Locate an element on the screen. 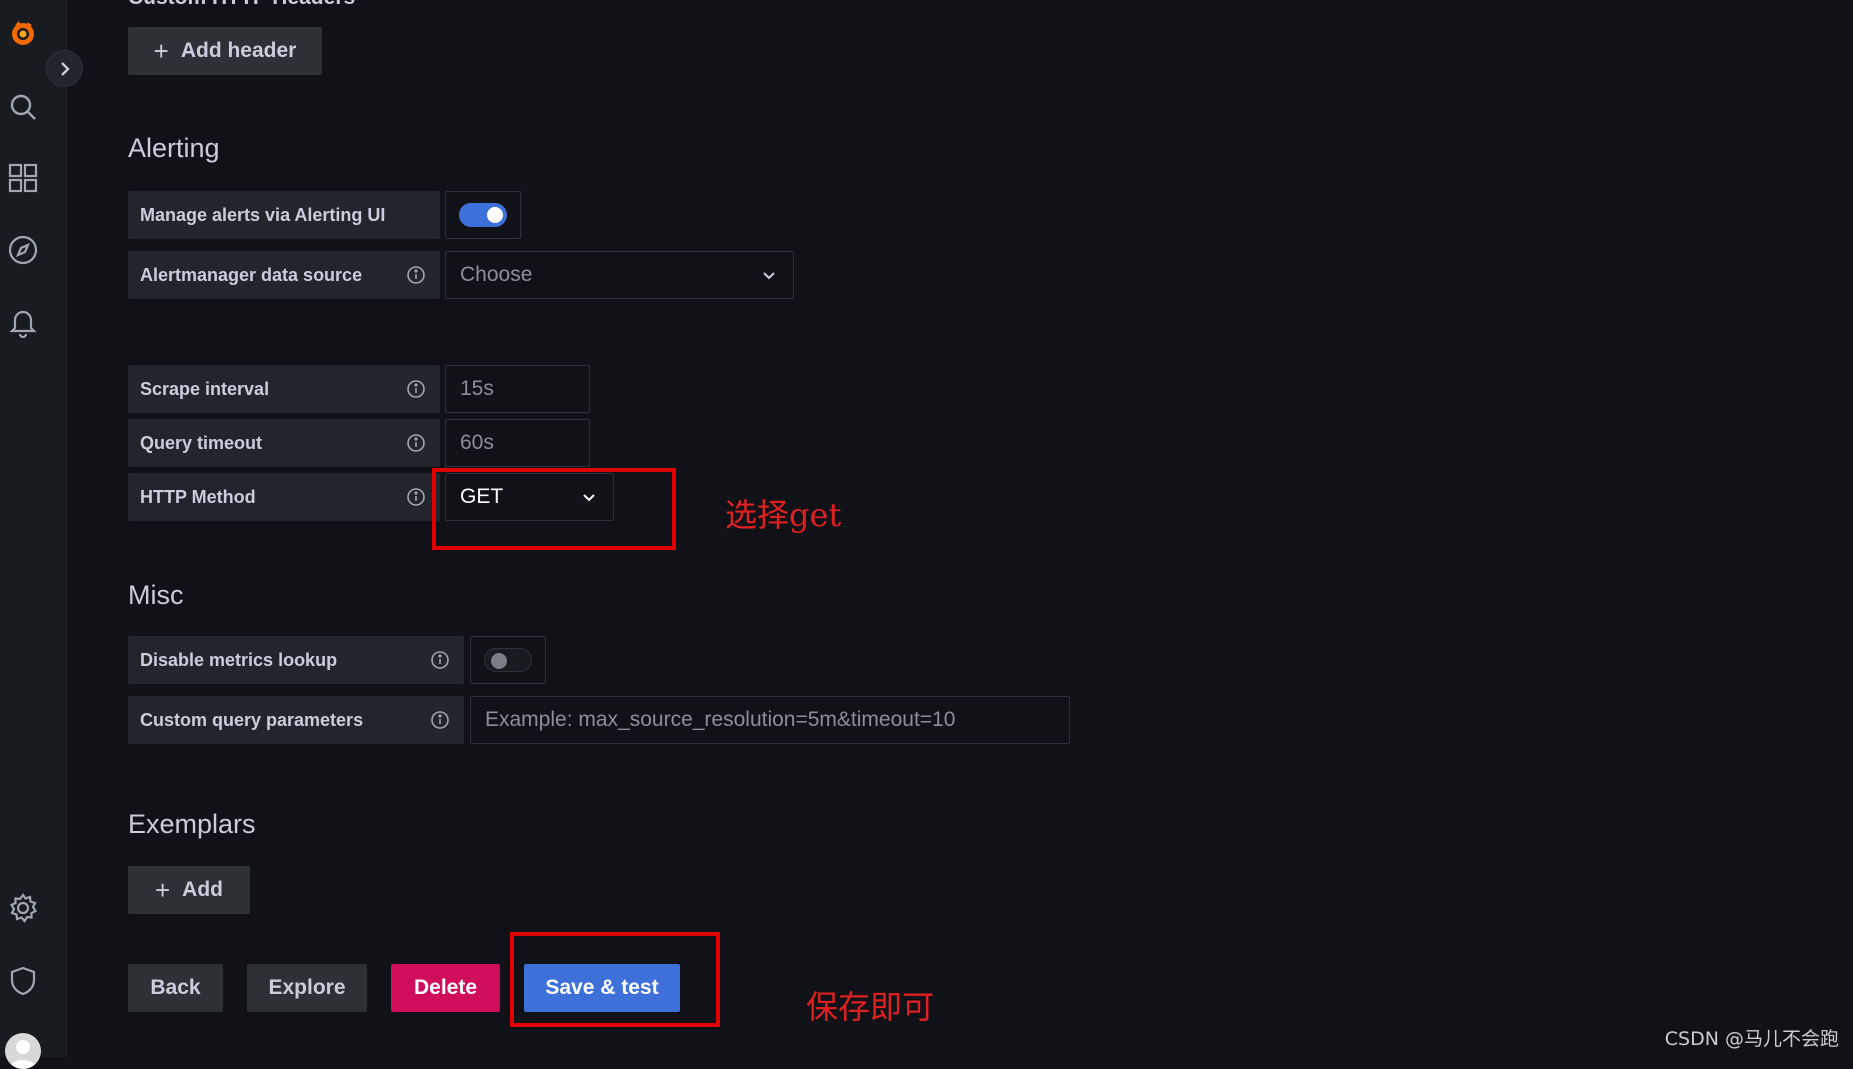 The width and height of the screenshot is (1853, 1069). back-button: Back is located at coordinates (175, 988).